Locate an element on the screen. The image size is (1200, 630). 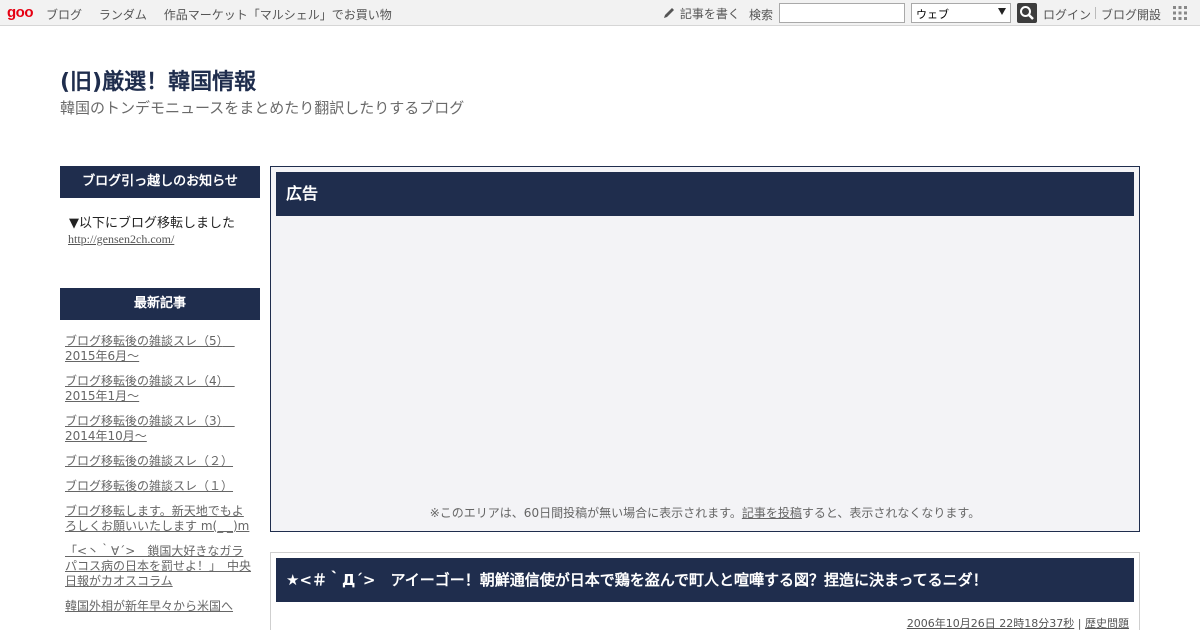
open-blog-link: ブログ開設 is located at coordinates (1131, 14).